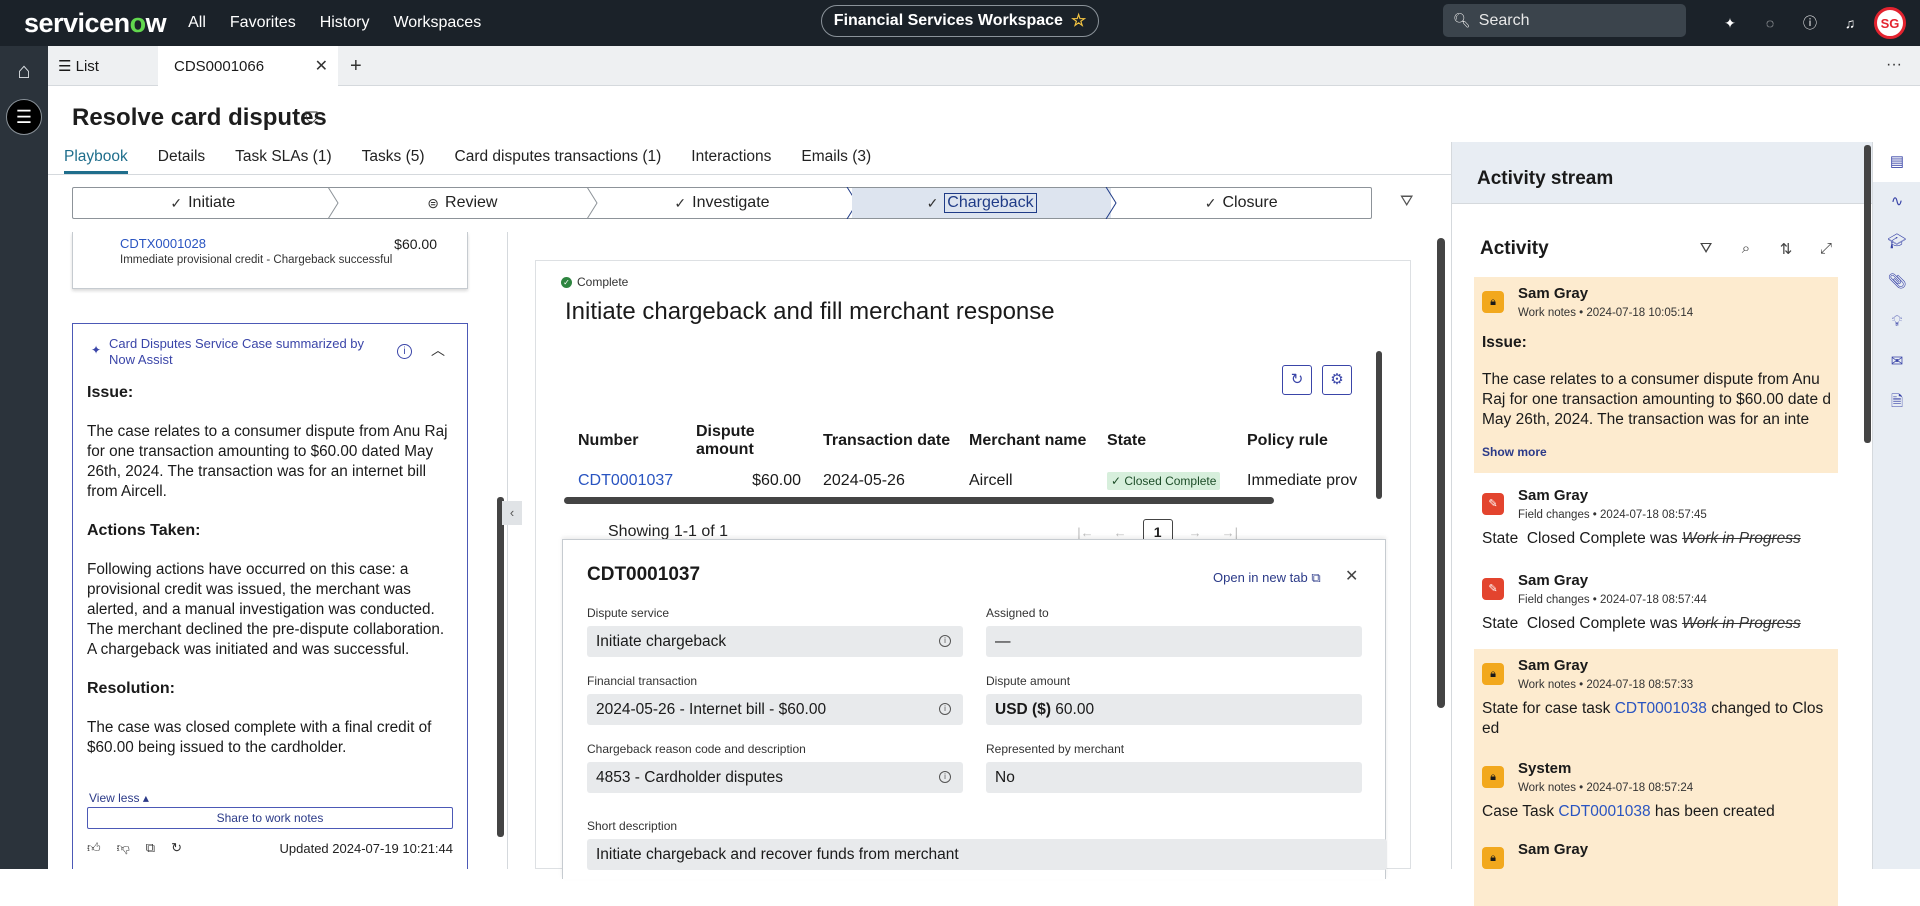  Describe the element at coordinates (1302, 441) in the screenshot. I see `column-header: Policy rule` at that location.